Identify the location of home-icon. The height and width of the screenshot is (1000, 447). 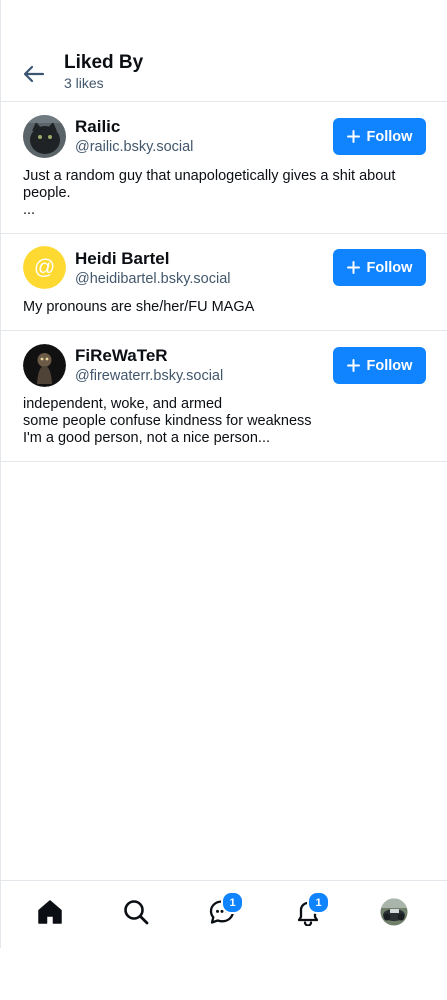
(50, 912).